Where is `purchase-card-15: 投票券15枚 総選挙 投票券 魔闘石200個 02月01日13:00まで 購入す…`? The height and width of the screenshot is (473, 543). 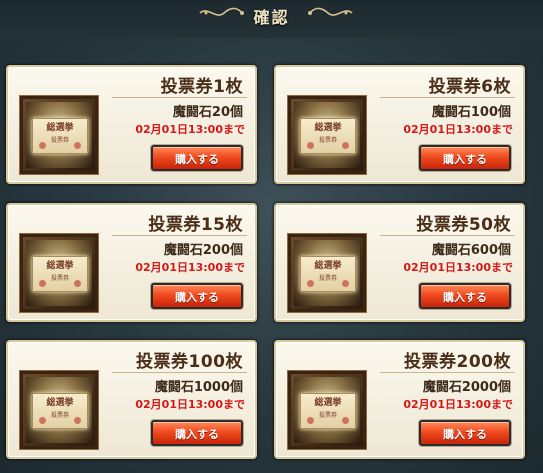
purchase-card-15: 投票券15枚 総選挙 投票券 魔闘石200個 02月01日13:00まで 購入す… is located at coordinates (131, 262).